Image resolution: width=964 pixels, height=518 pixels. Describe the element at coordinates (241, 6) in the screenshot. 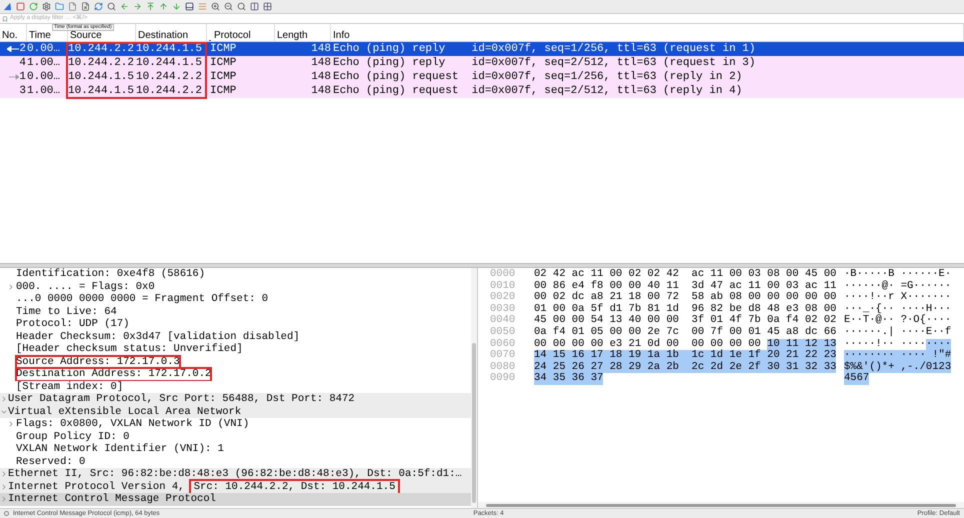

I see `zoom-reset-icon` at that location.